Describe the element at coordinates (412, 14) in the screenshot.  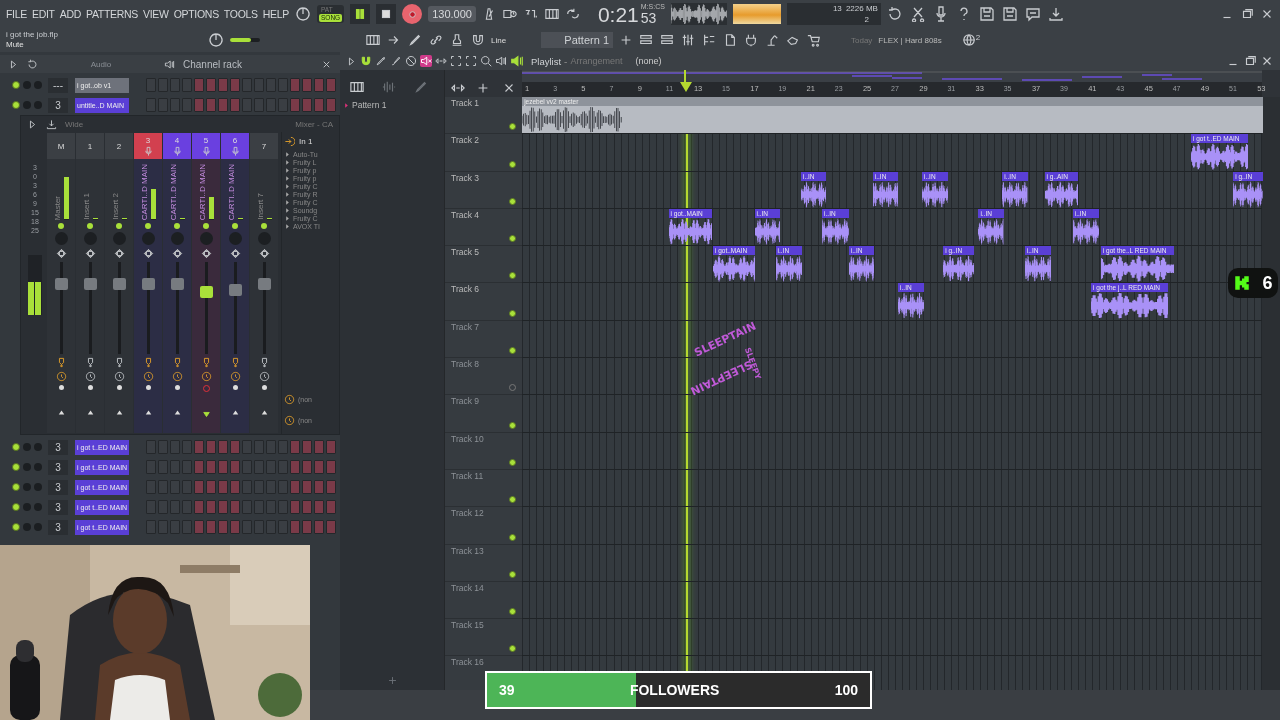
I see `record-button` at that location.